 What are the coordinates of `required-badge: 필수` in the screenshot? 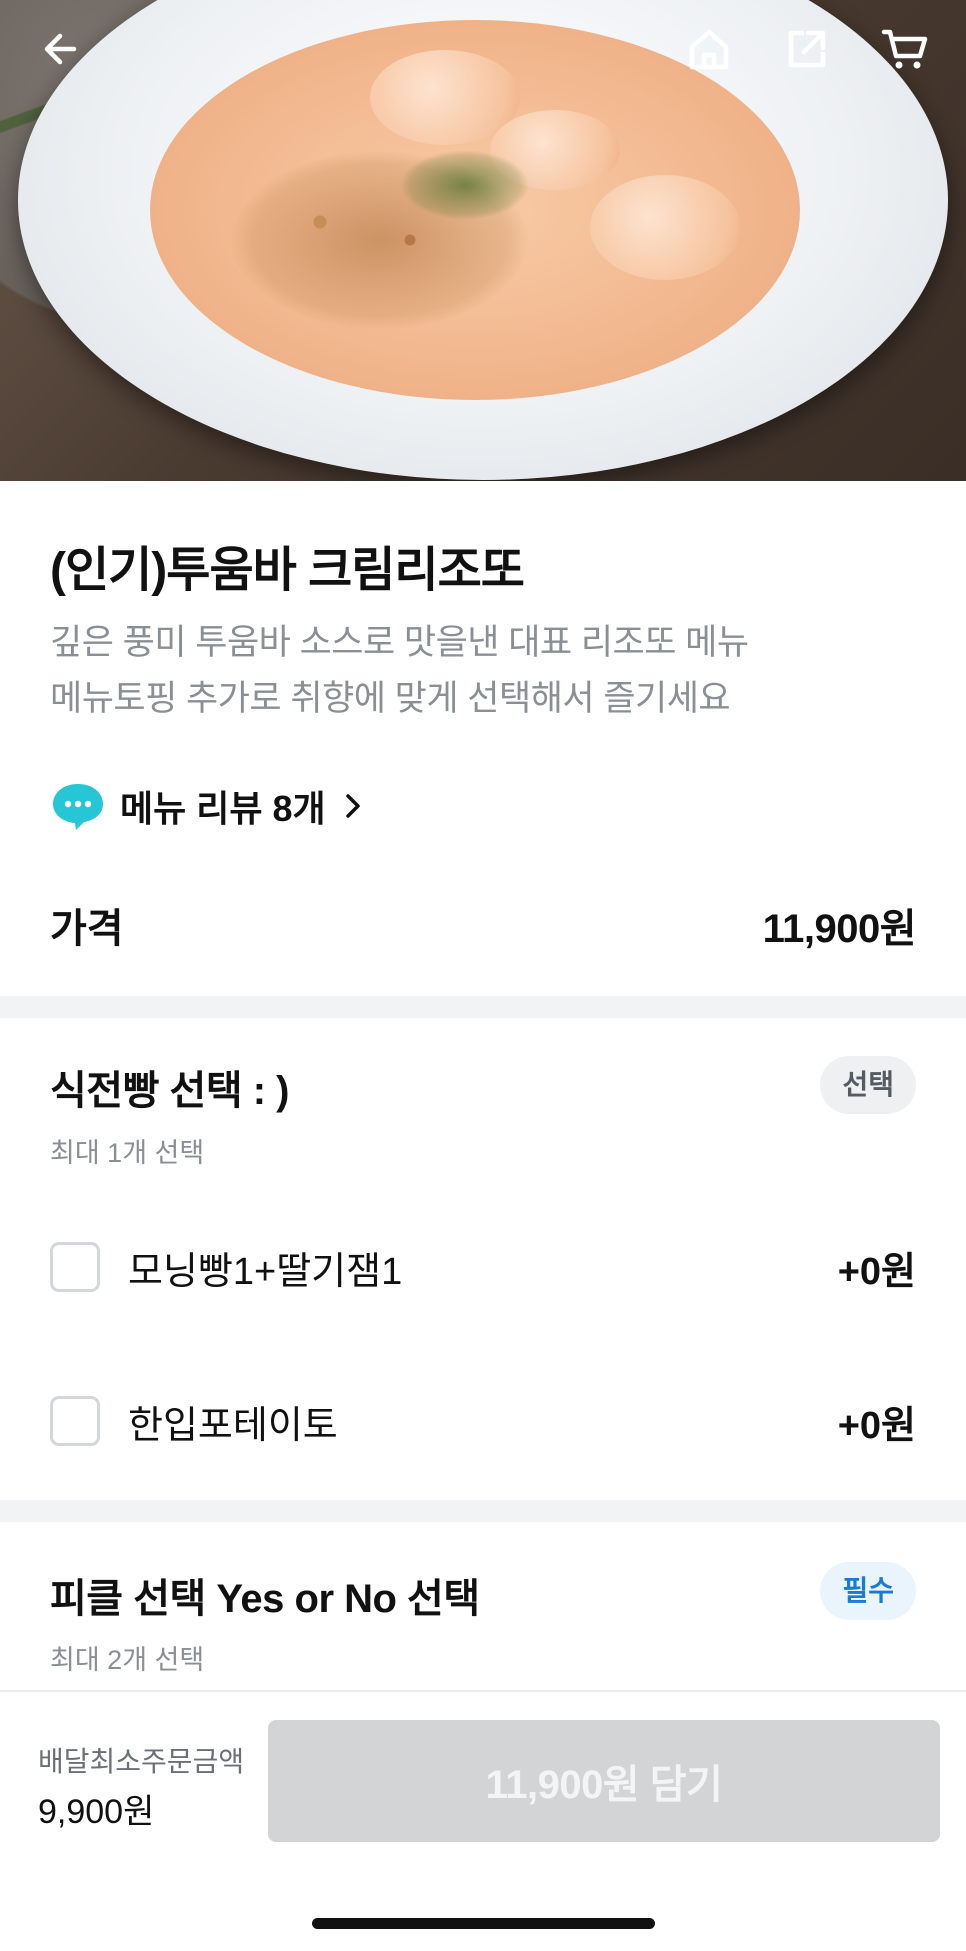 It's located at (868, 1591).